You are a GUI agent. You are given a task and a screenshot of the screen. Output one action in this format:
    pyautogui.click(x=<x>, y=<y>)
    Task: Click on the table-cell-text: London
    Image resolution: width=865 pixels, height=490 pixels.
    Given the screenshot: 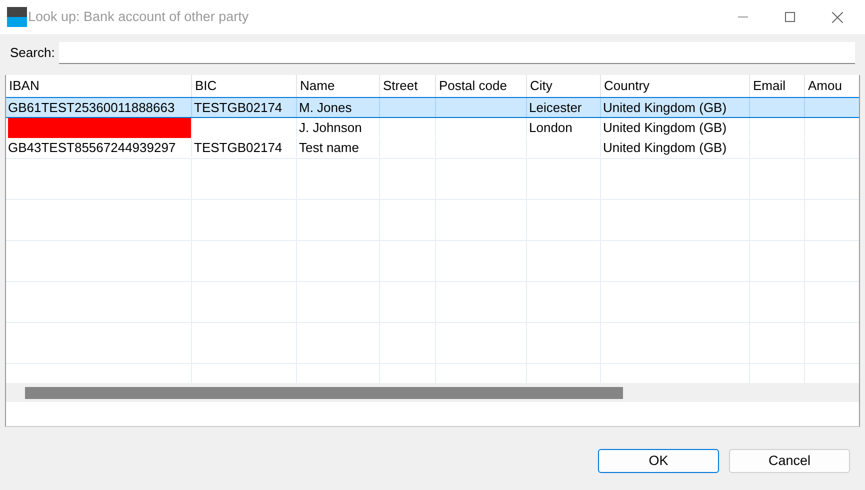 What is the action you would take?
    pyautogui.click(x=550, y=127)
    